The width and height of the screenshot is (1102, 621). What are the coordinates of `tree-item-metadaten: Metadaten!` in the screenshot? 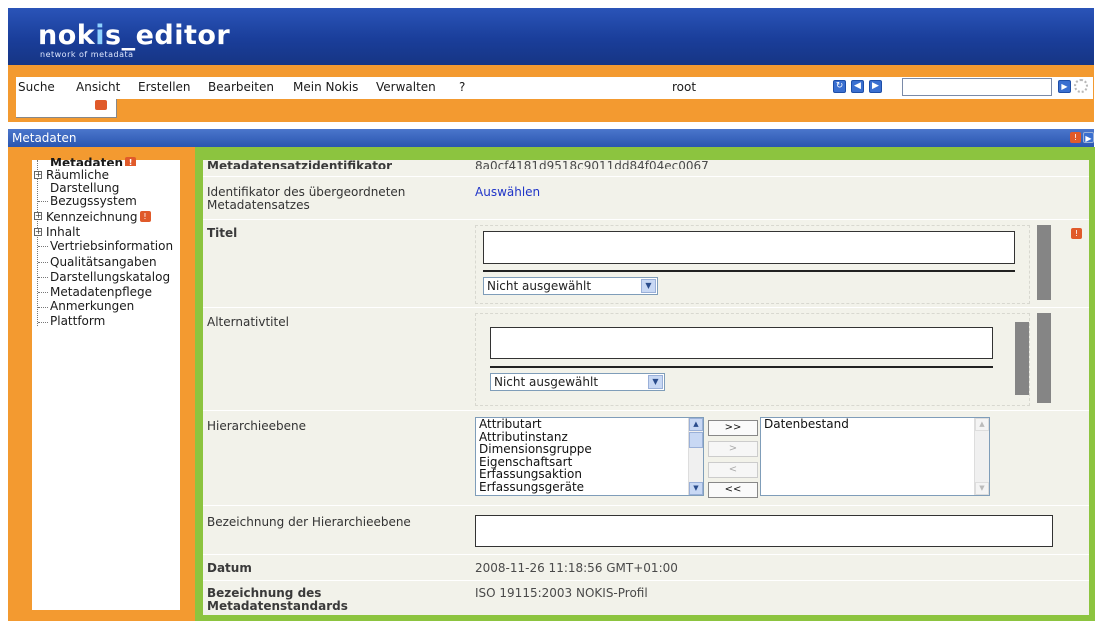 It's located at (93, 161).